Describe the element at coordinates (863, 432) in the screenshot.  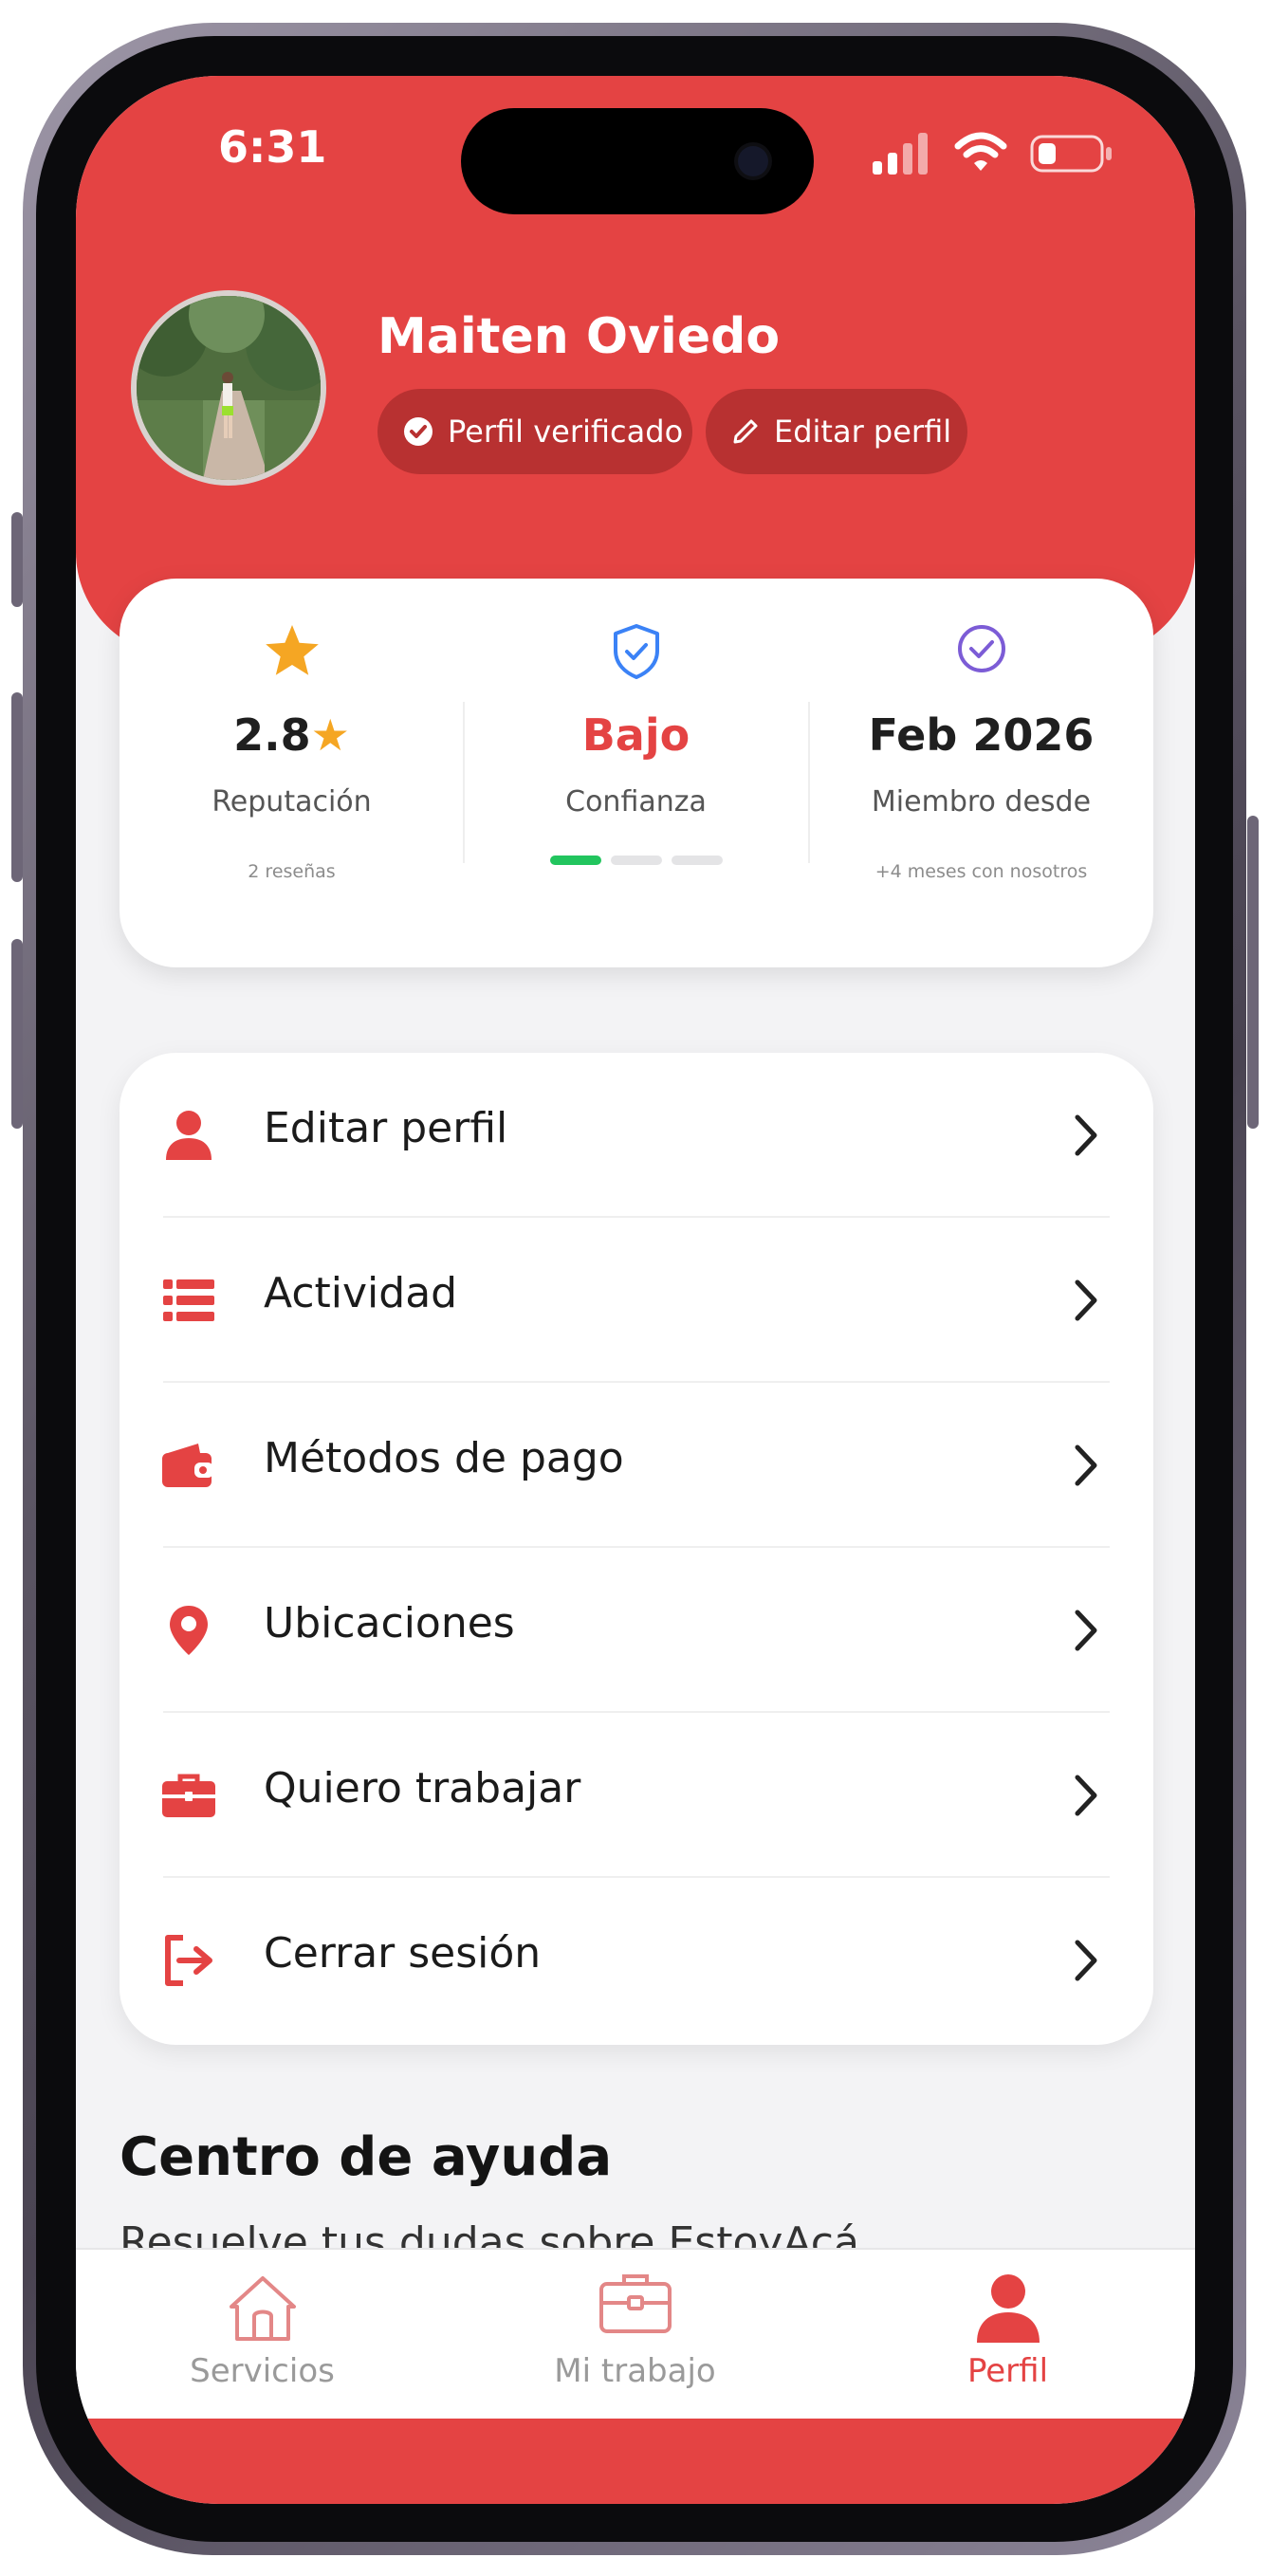
I see `edit-profile-label: Editar perfil` at that location.